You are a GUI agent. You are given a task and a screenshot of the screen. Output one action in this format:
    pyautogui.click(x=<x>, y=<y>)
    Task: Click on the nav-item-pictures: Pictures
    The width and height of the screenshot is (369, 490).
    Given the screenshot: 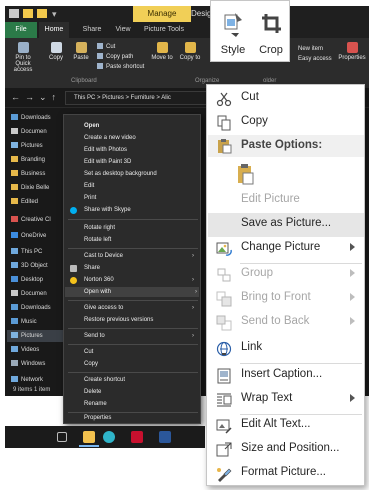 What is the action you would take?
    pyautogui.click(x=27, y=146)
    